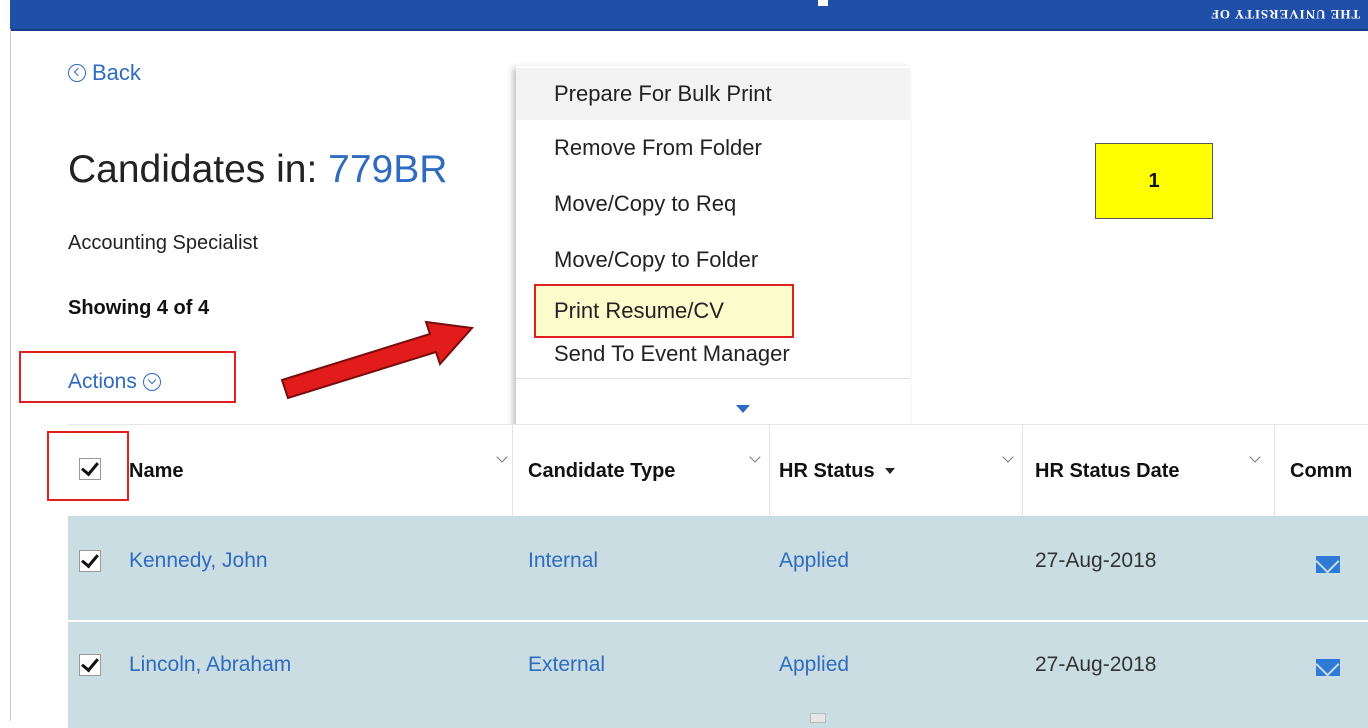  Describe the element at coordinates (713, 378) in the screenshot. I see `menu-divider` at that location.